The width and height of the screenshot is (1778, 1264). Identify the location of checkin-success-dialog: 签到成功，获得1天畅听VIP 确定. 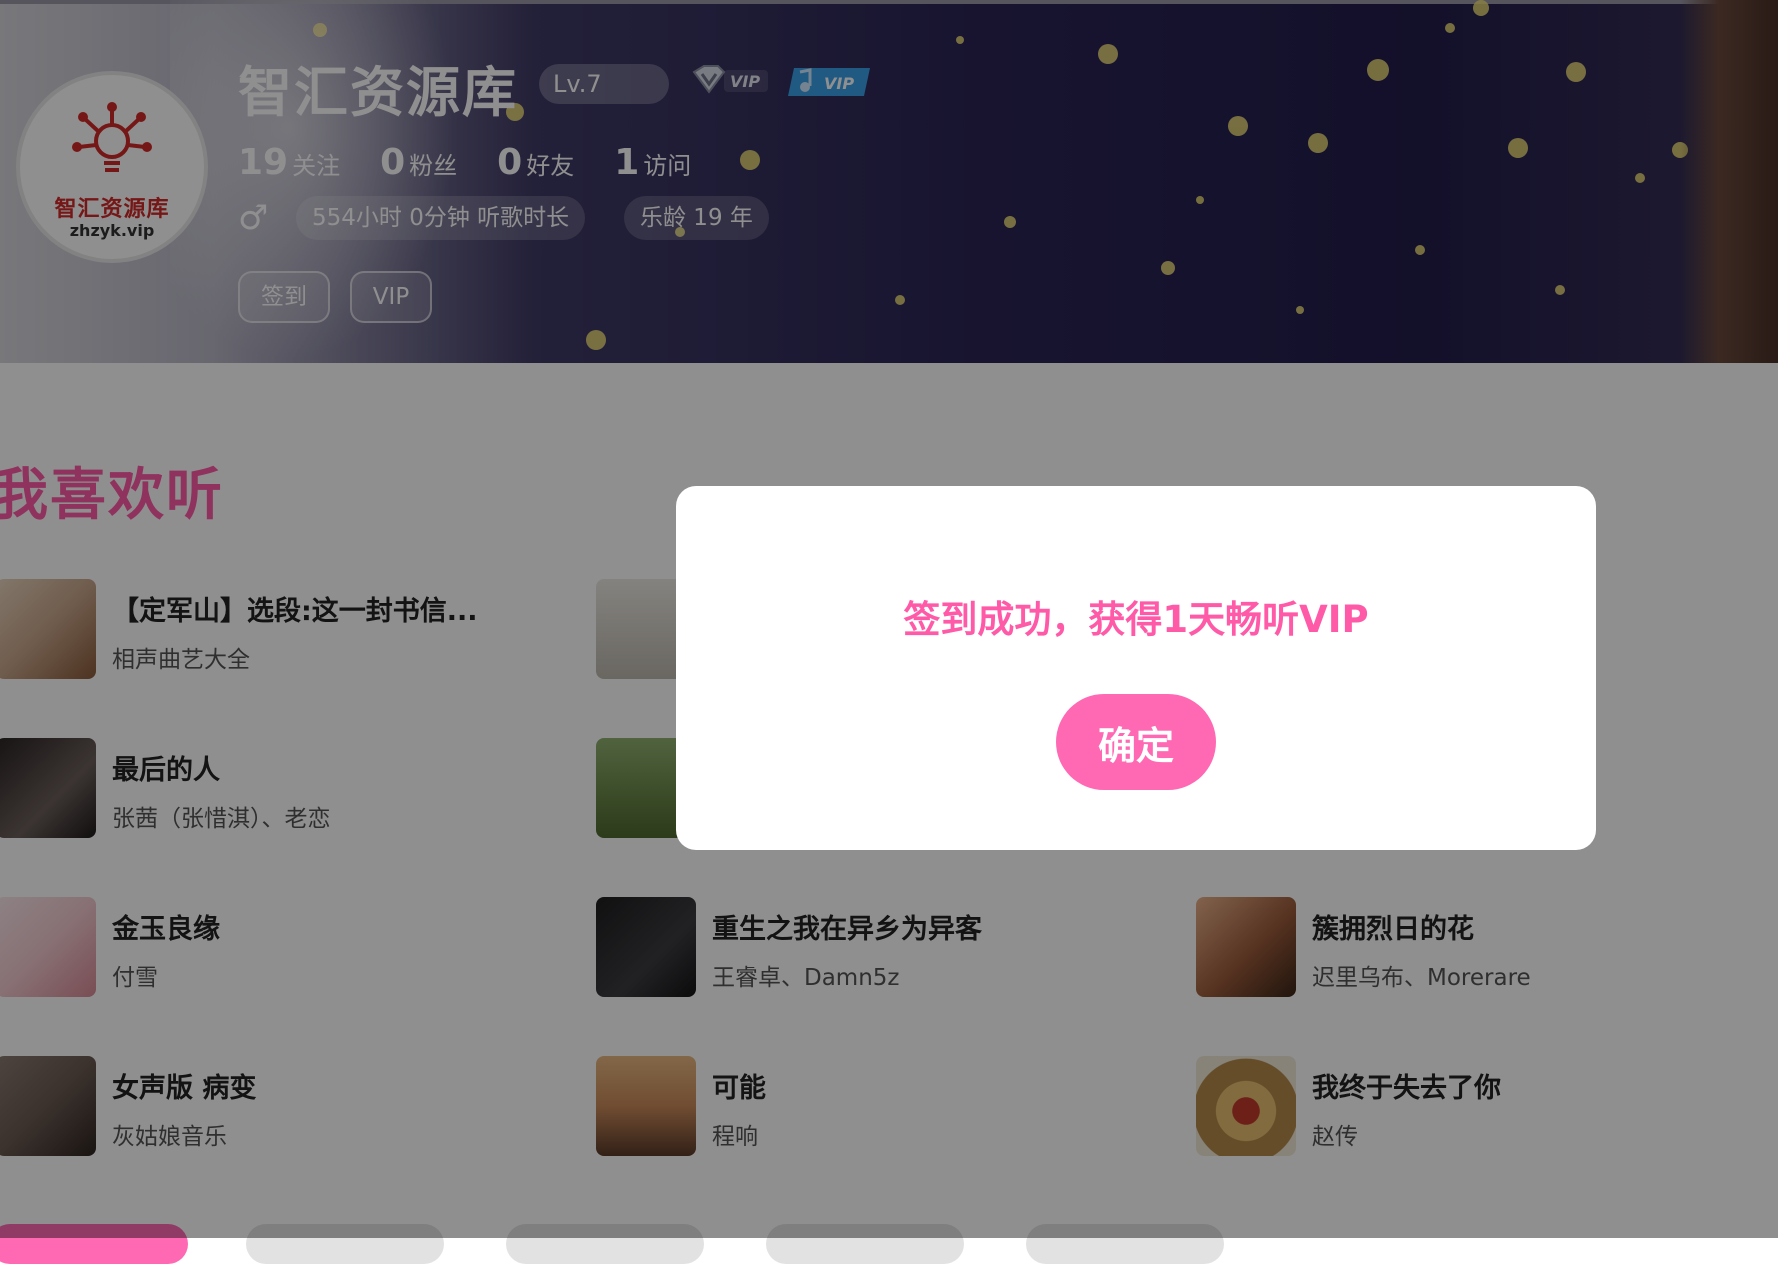
(1136, 668).